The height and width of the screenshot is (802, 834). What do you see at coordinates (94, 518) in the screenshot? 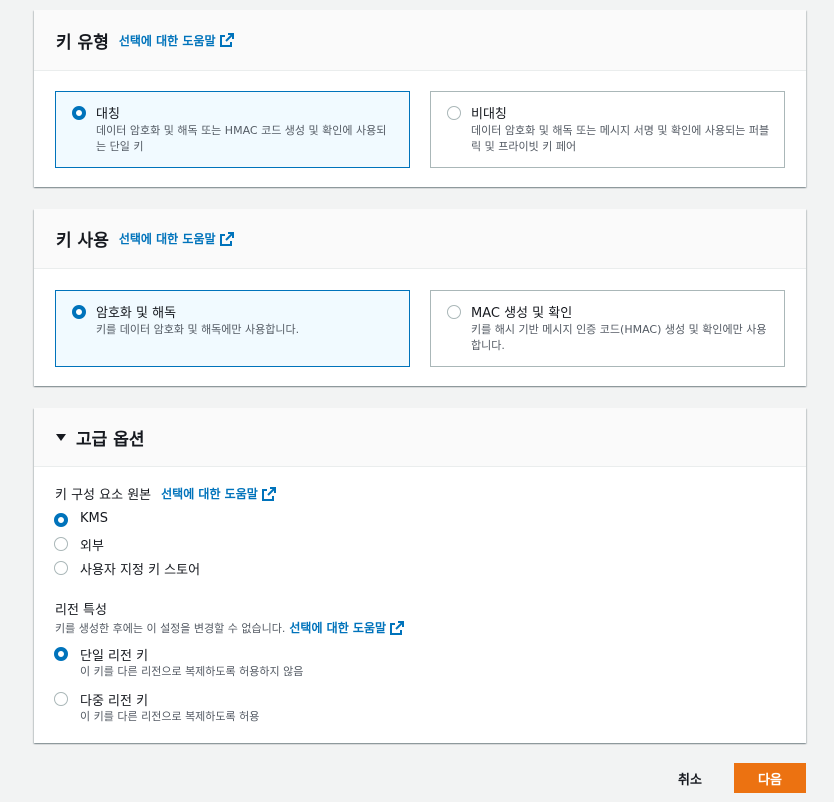
I see `origin-kms-label: KMS` at bounding box center [94, 518].